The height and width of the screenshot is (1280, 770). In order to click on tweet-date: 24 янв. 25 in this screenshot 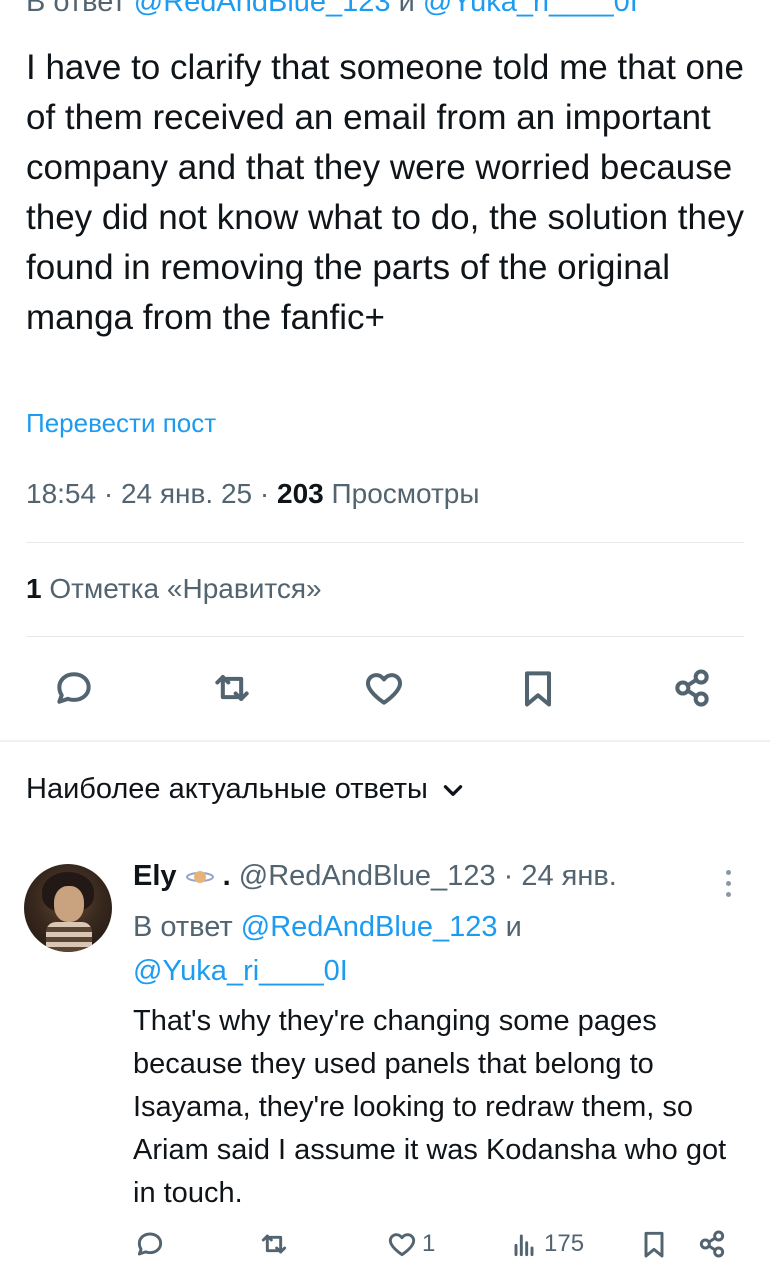, I will do `click(186, 493)`.